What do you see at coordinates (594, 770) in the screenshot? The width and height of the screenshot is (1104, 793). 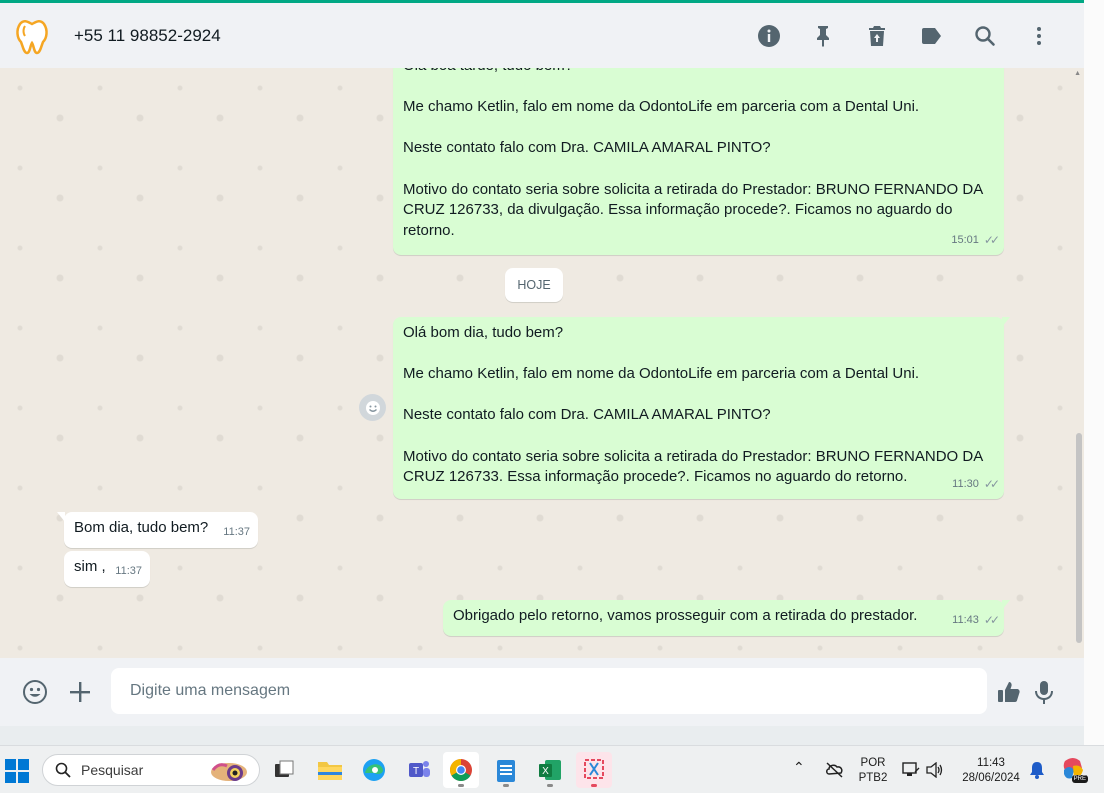 I see `snipping-tool-icon` at bounding box center [594, 770].